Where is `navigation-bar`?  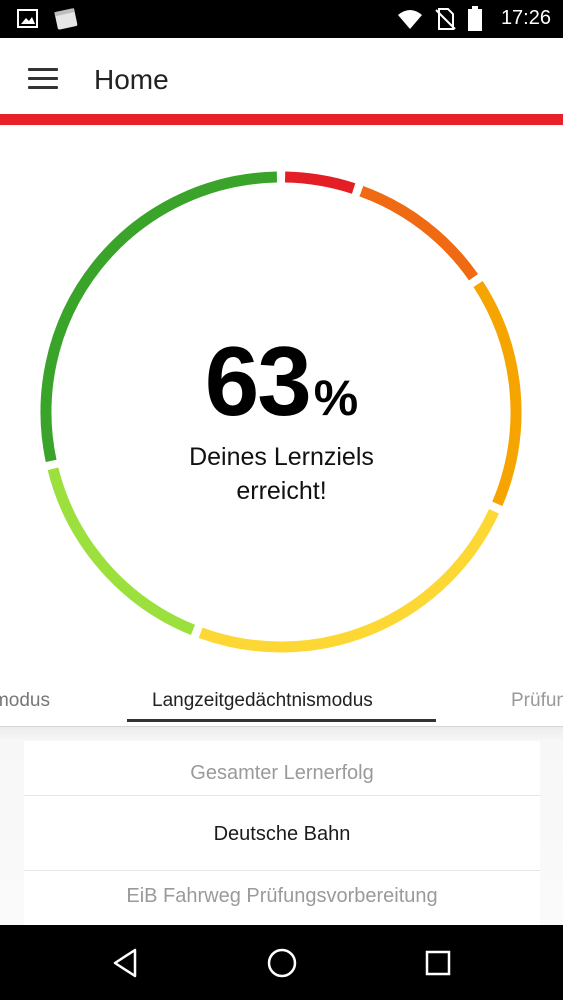
navigation-bar is located at coordinates (281, 962).